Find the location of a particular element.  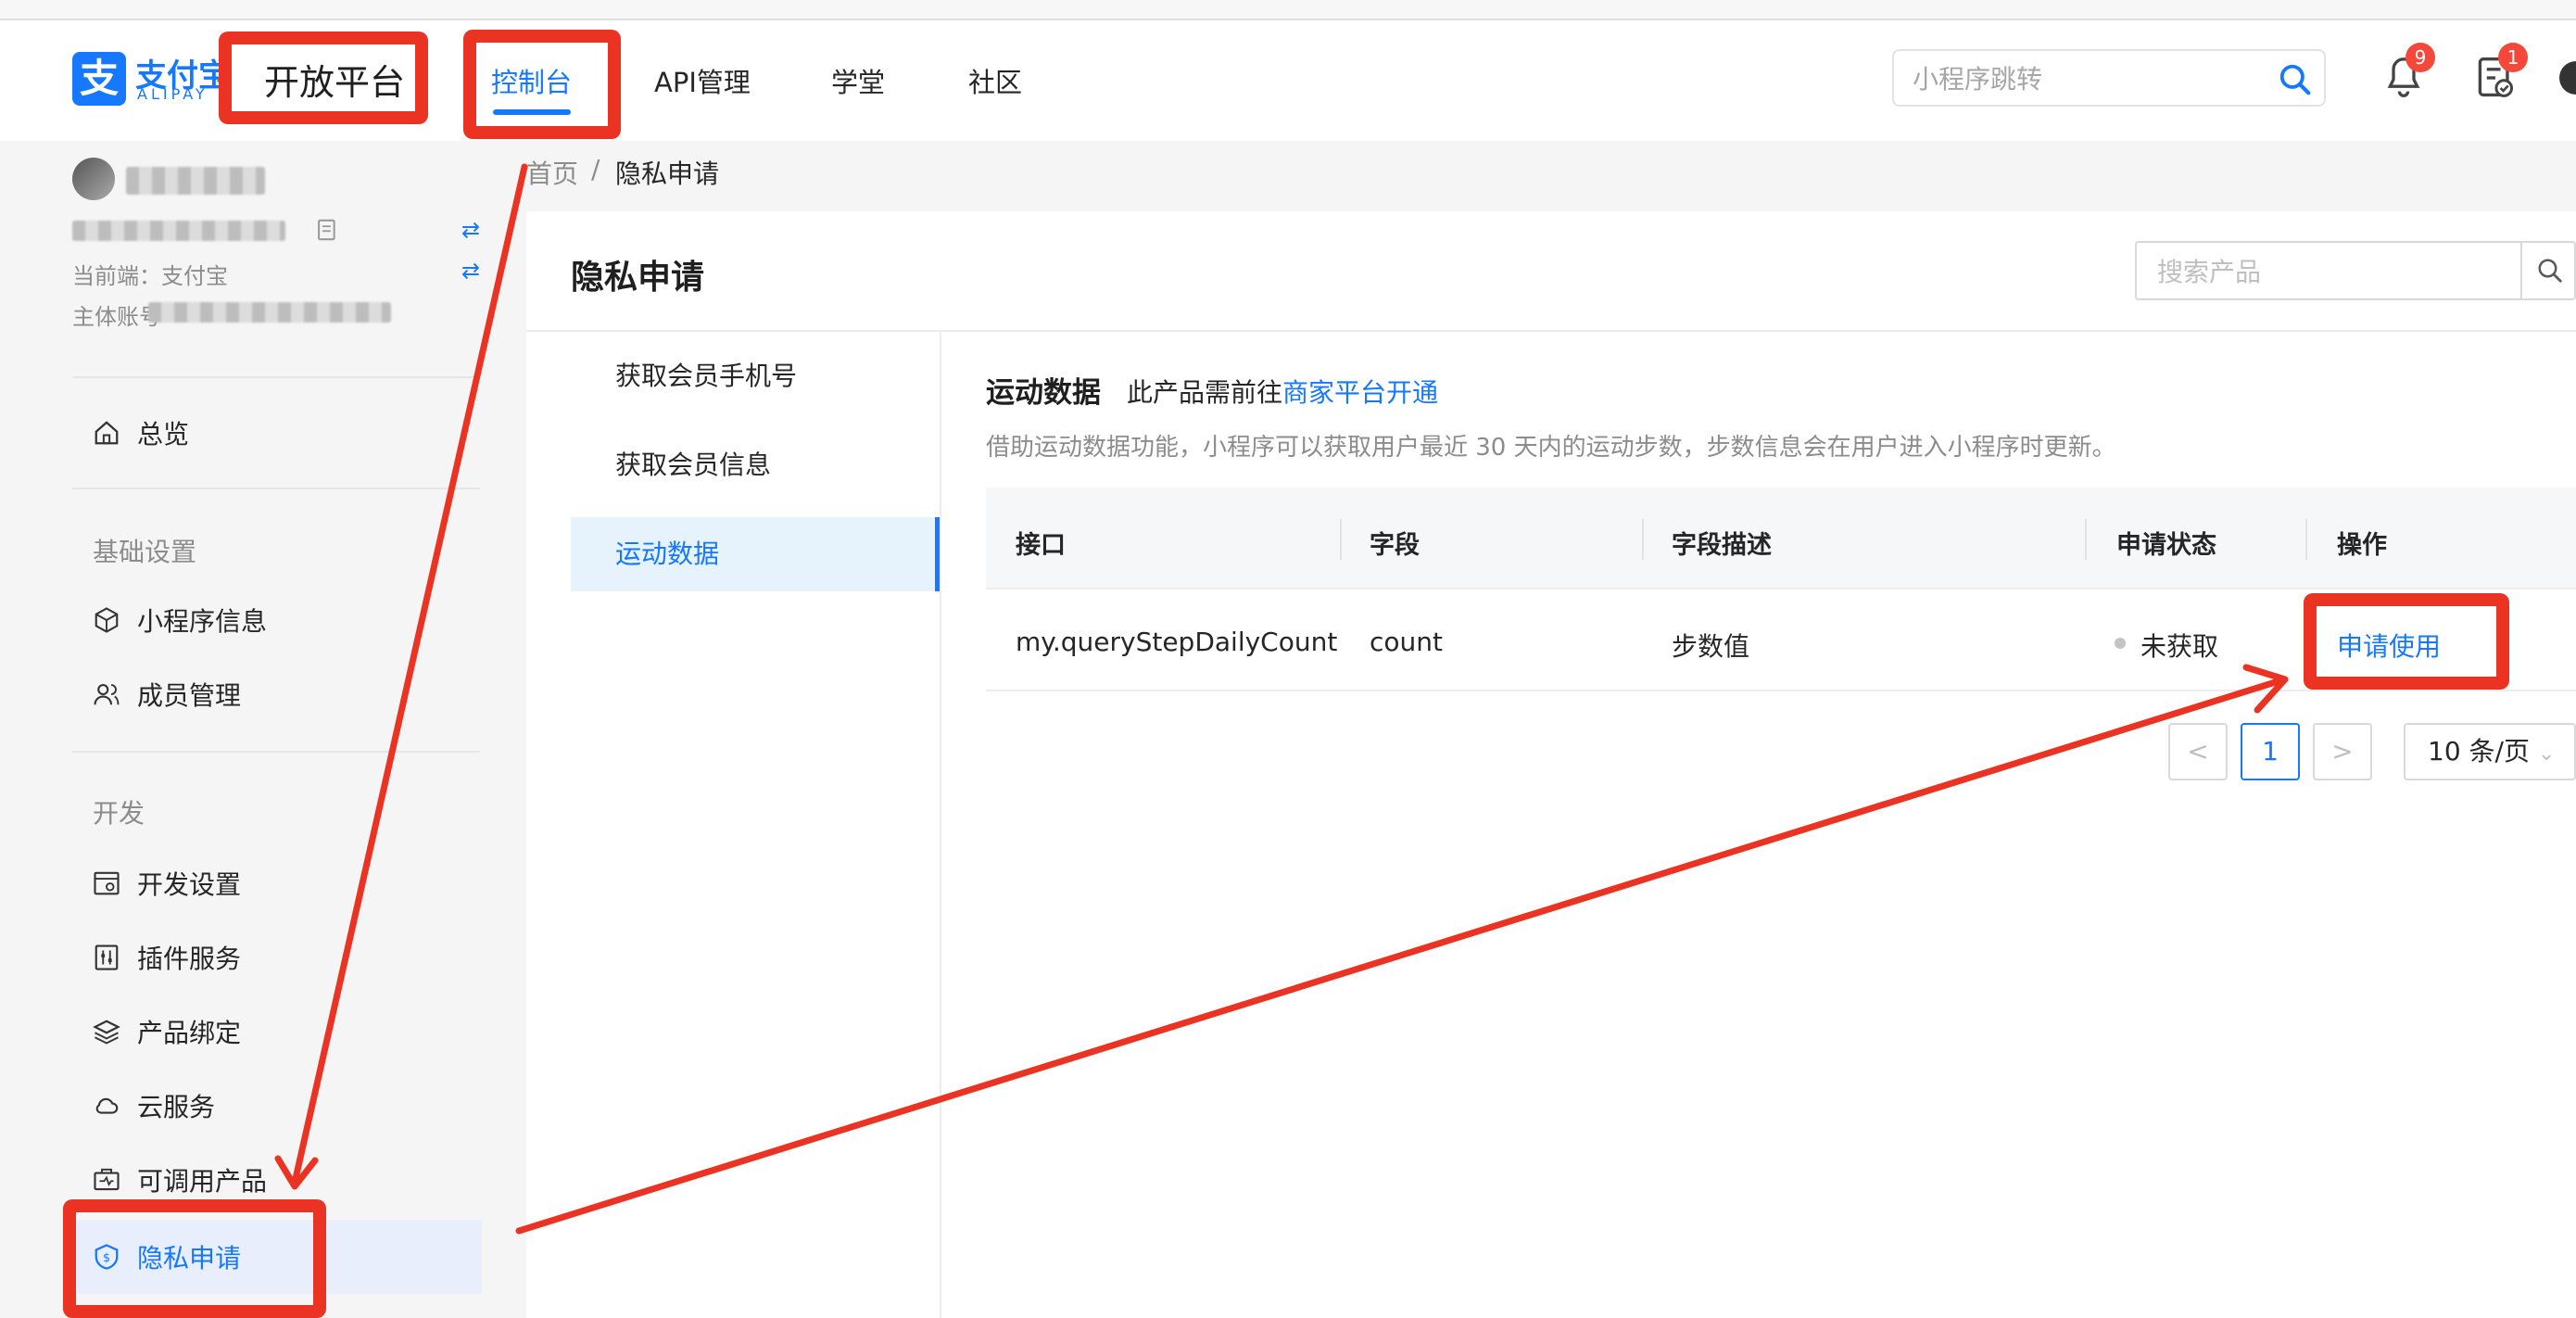

product-item-member-phone: 获取会员手机号 is located at coordinates (755, 376).